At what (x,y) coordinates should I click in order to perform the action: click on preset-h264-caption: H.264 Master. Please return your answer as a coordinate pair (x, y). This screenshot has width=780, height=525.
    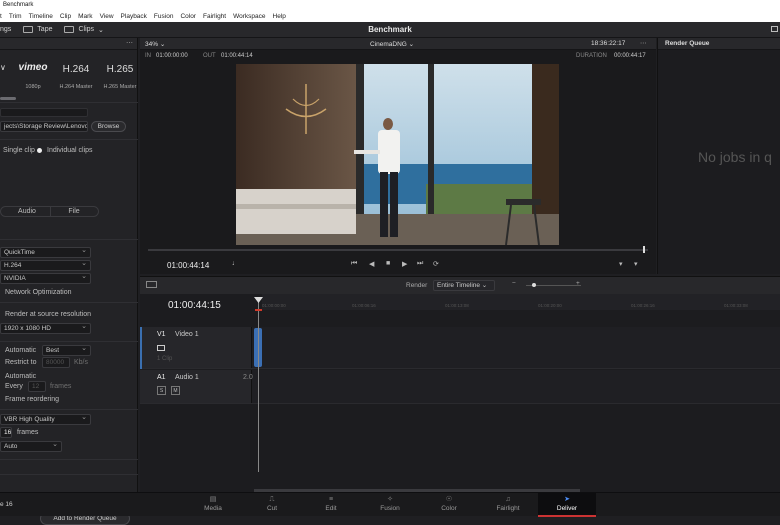
    Looking at the image, I should click on (76, 87).